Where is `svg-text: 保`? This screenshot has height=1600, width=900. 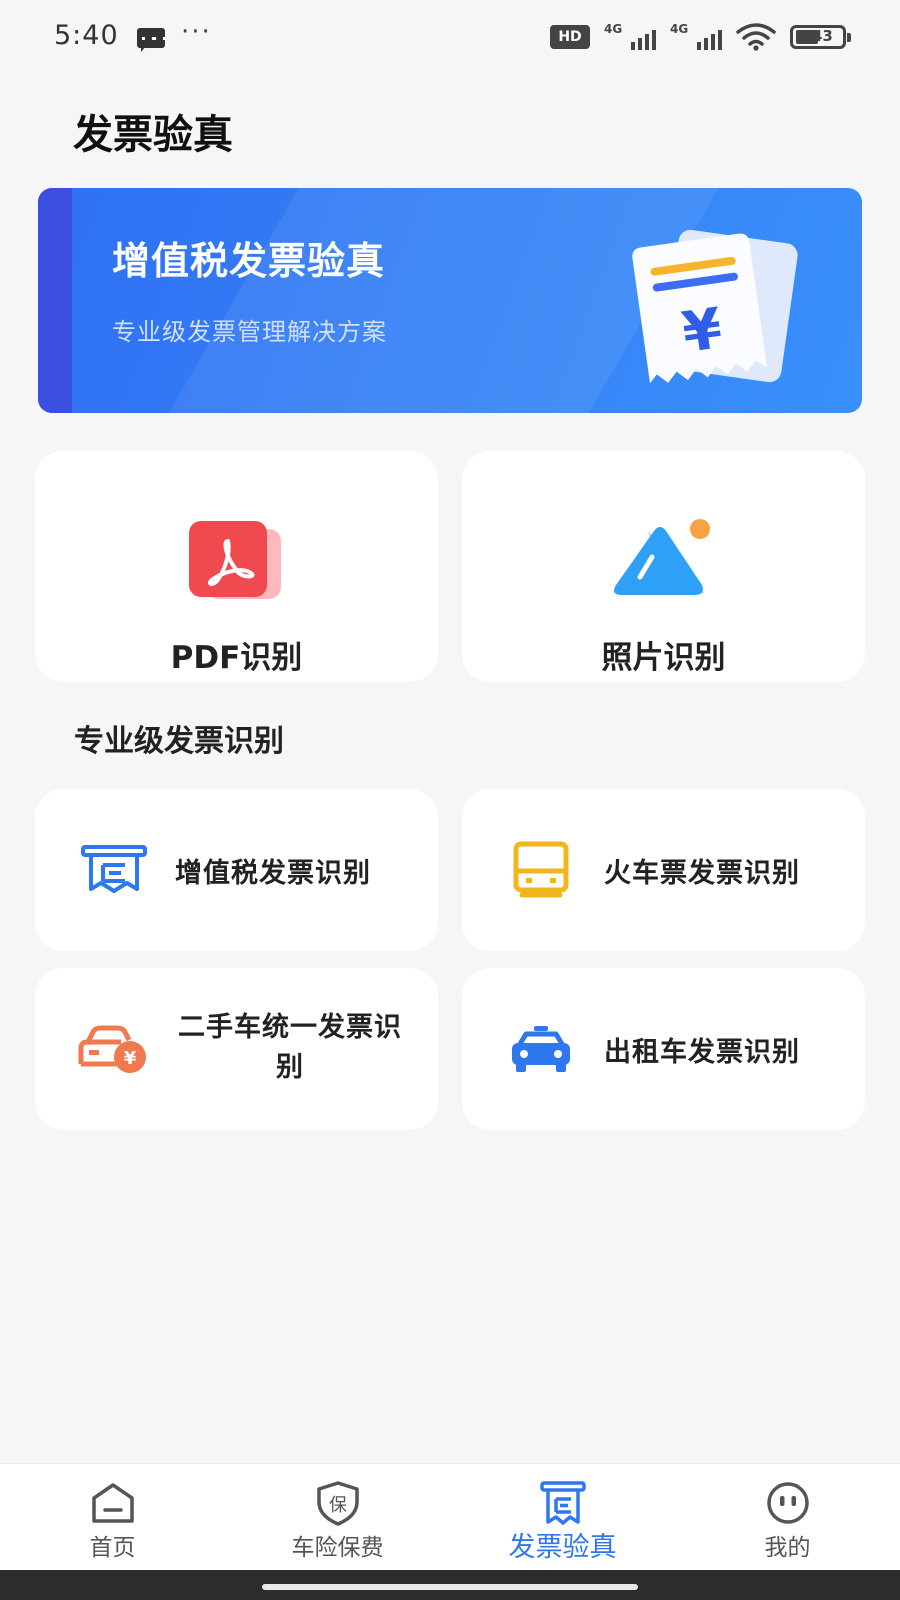
svg-text: 保 is located at coordinates (338, 1505).